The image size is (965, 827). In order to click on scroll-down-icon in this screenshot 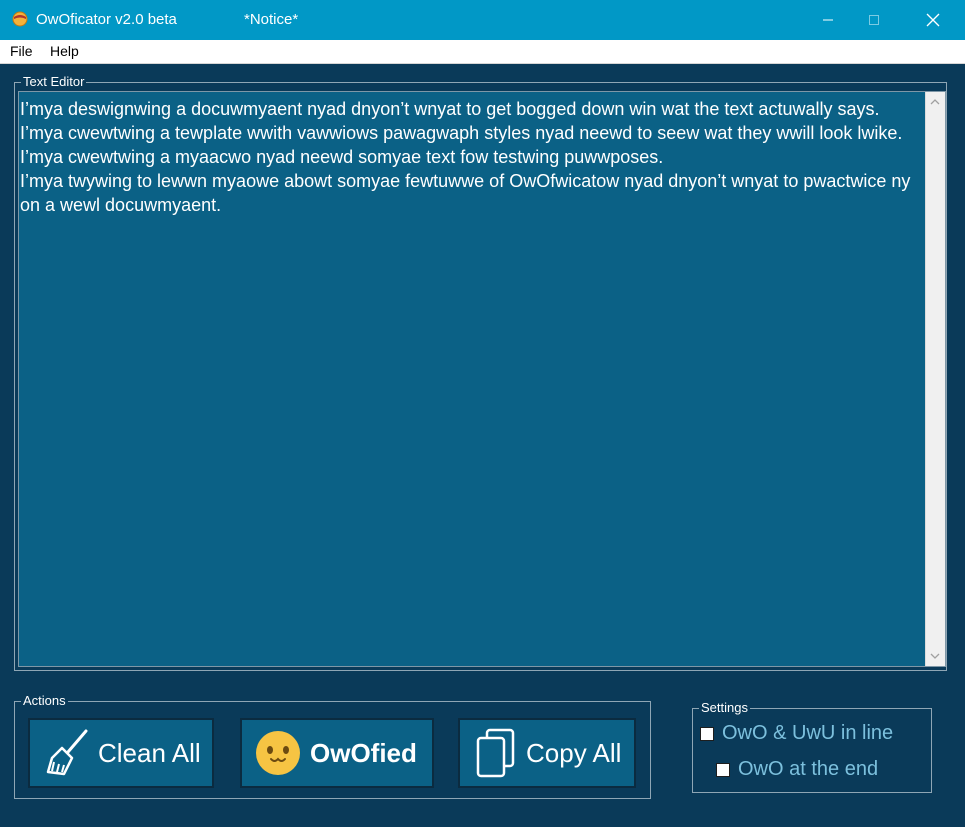, I will do `click(935, 656)`.